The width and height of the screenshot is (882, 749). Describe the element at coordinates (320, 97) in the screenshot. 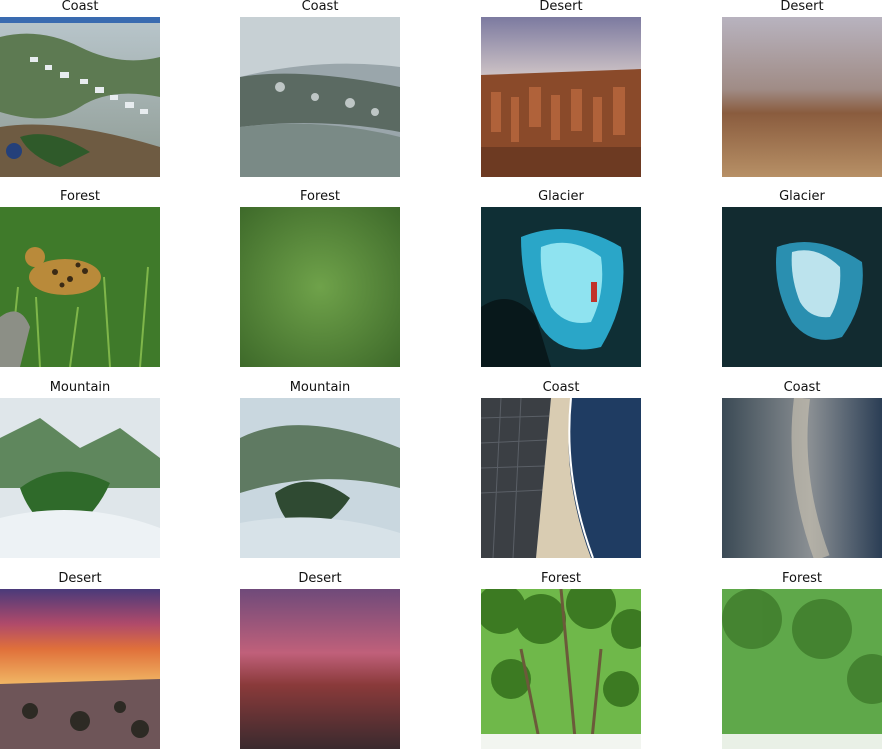

I see `coast-generated-image` at that location.